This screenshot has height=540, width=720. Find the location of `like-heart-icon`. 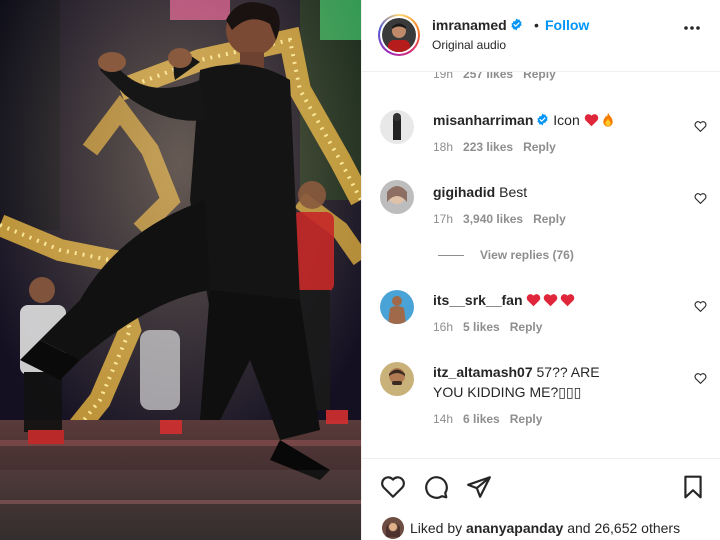

like-heart-icon is located at coordinates (393, 487).